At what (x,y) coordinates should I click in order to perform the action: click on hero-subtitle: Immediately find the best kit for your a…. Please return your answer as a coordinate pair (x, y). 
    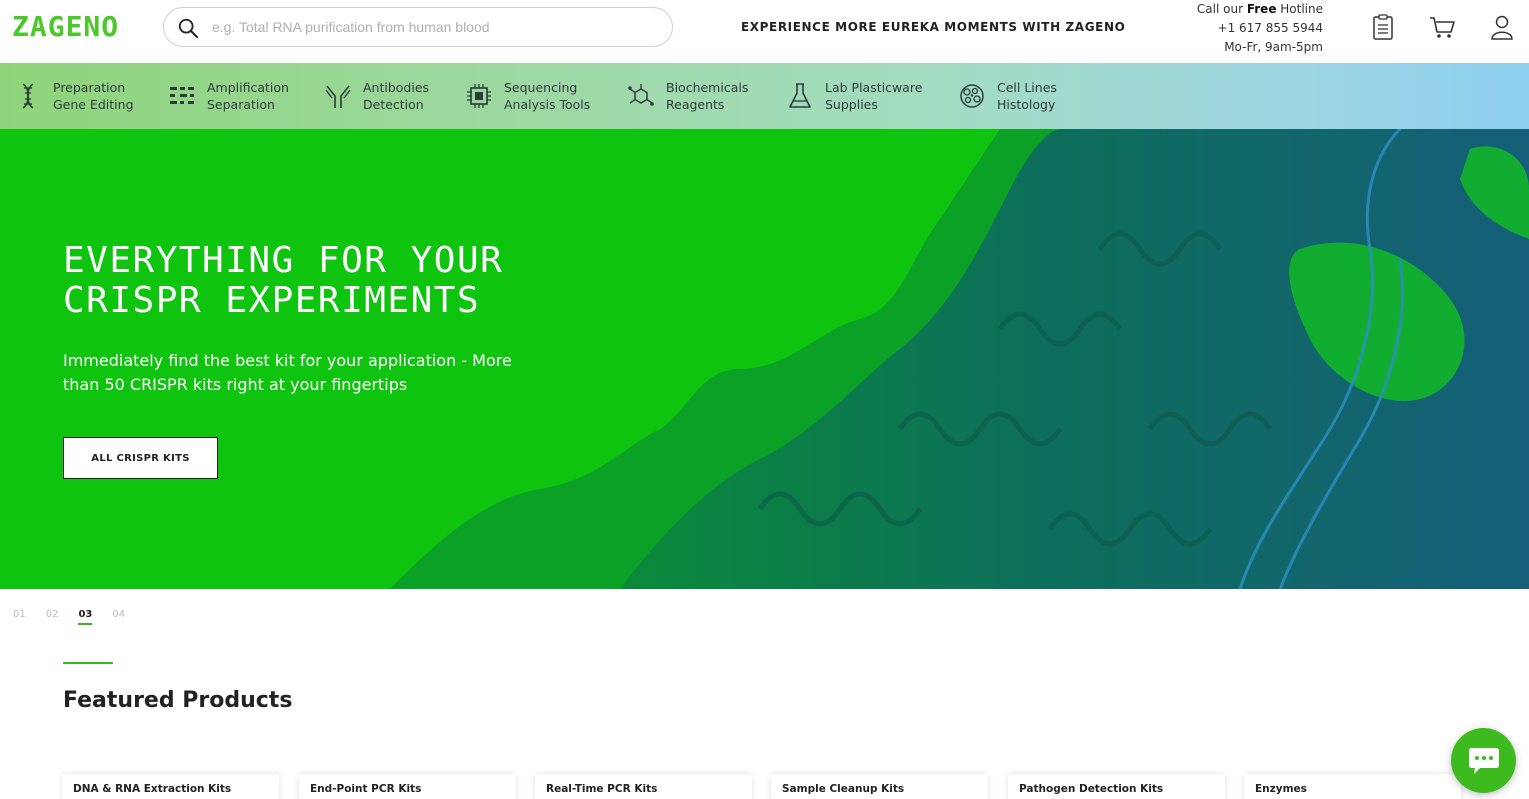
    Looking at the image, I should click on (287, 372).